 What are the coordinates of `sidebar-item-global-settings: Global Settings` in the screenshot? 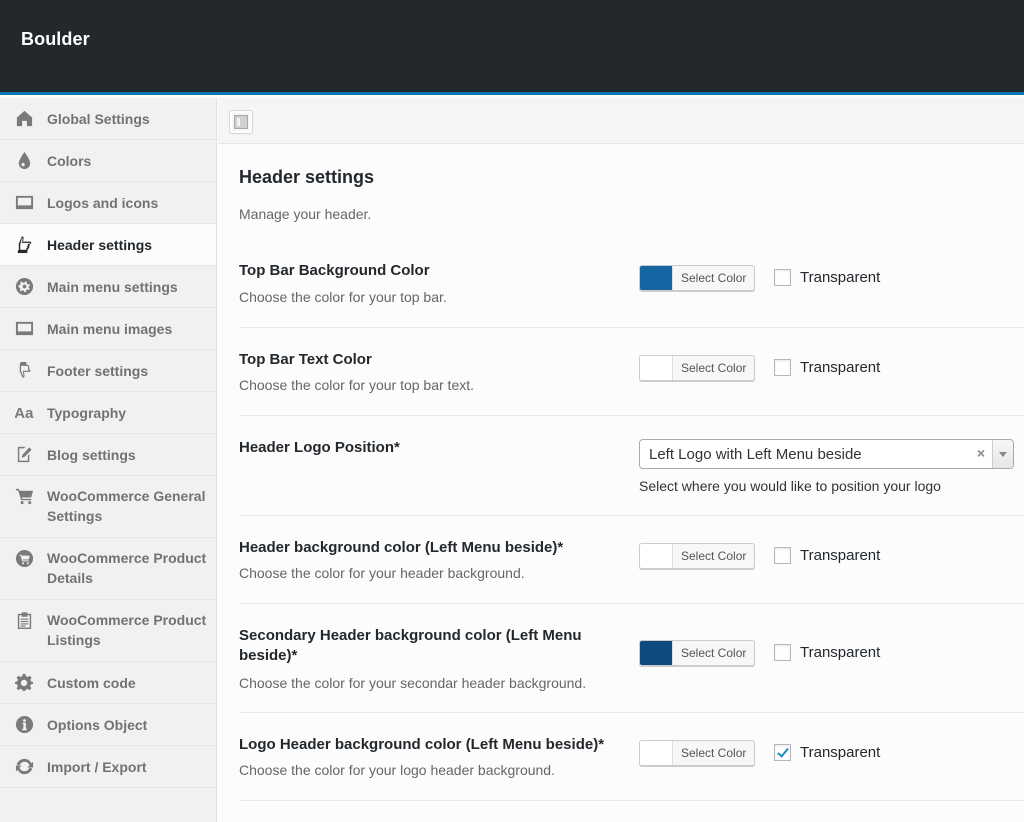 It's located at (108, 119).